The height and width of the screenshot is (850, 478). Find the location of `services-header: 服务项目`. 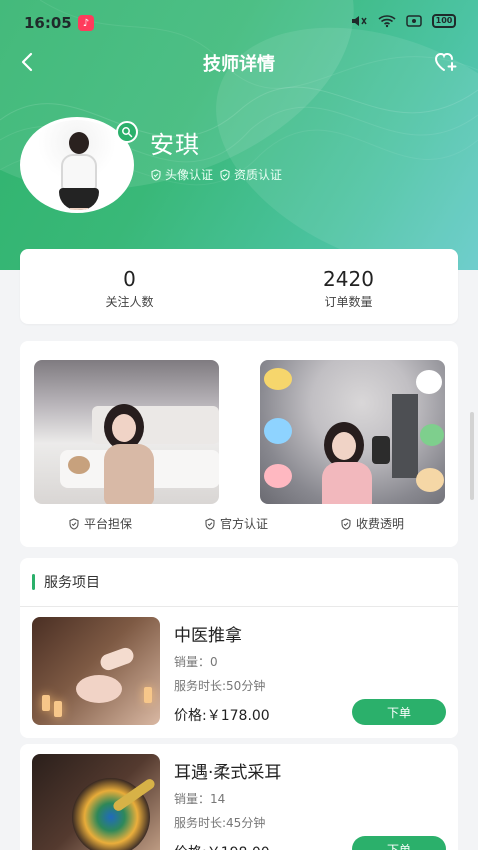

services-header: 服务项目 is located at coordinates (239, 582).